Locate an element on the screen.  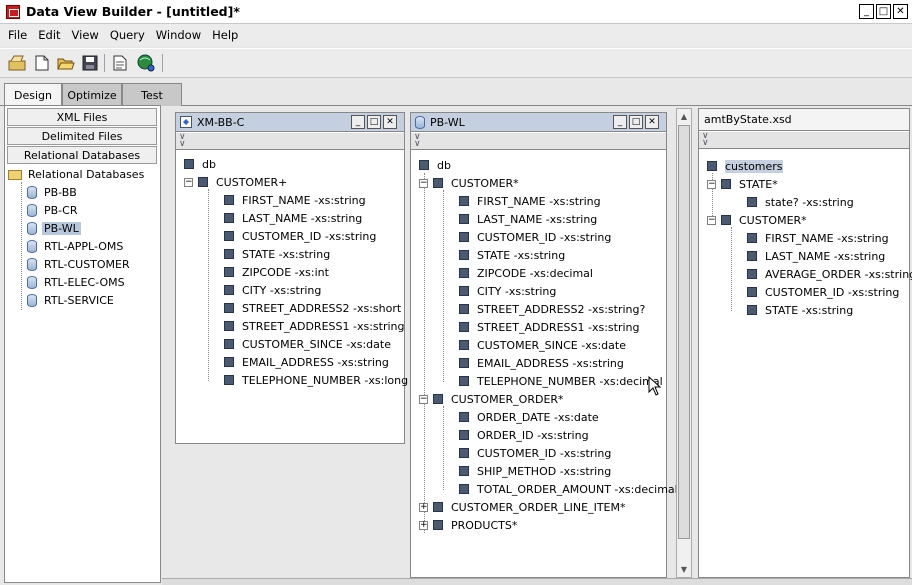
new-file-icon is located at coordinates (42, 63).